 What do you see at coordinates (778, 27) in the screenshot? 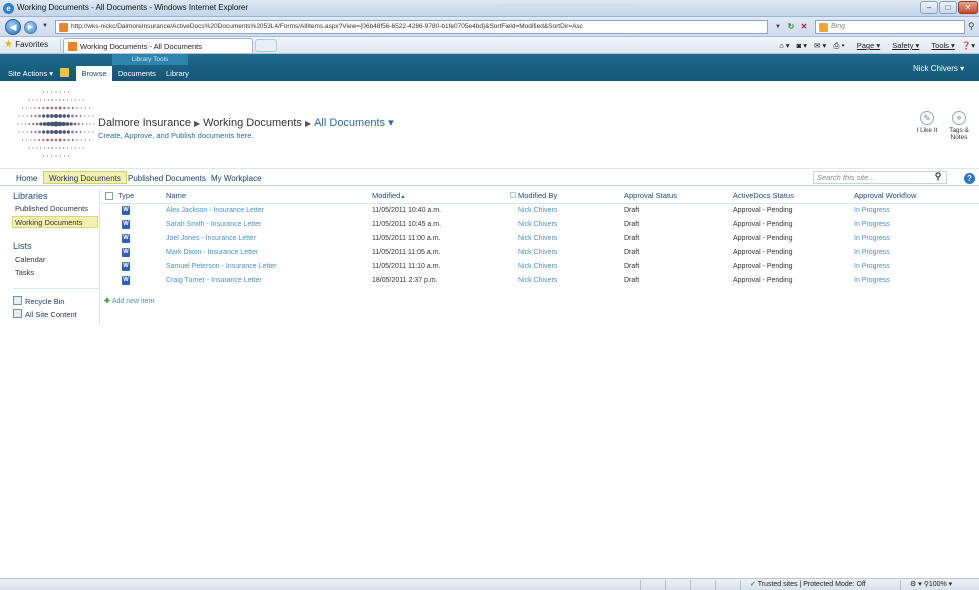
I see `address-dropdown-icon: ▼` at bounding box center [778, 27].